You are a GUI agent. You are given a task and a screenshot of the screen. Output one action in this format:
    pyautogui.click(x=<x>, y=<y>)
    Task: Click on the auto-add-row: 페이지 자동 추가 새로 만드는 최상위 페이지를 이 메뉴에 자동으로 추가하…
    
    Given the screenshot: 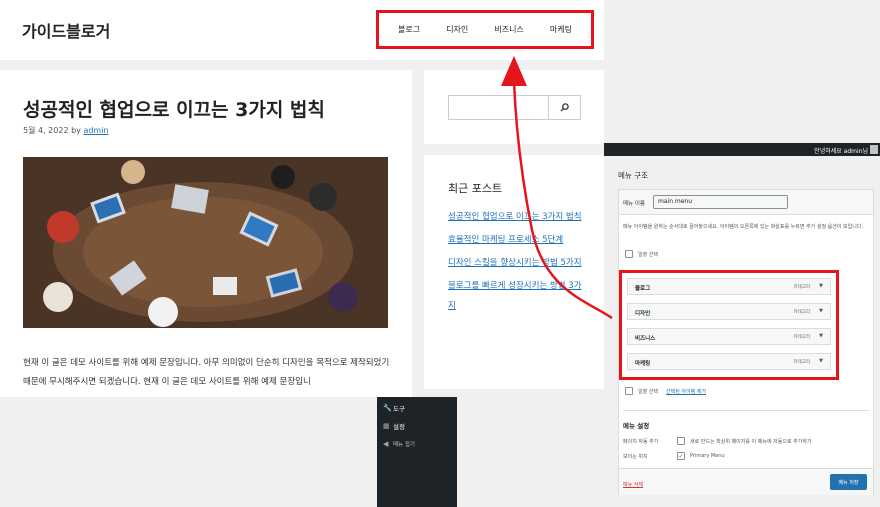 What is the action you would take?
    pyautogui.click(x=717, y=441)
    